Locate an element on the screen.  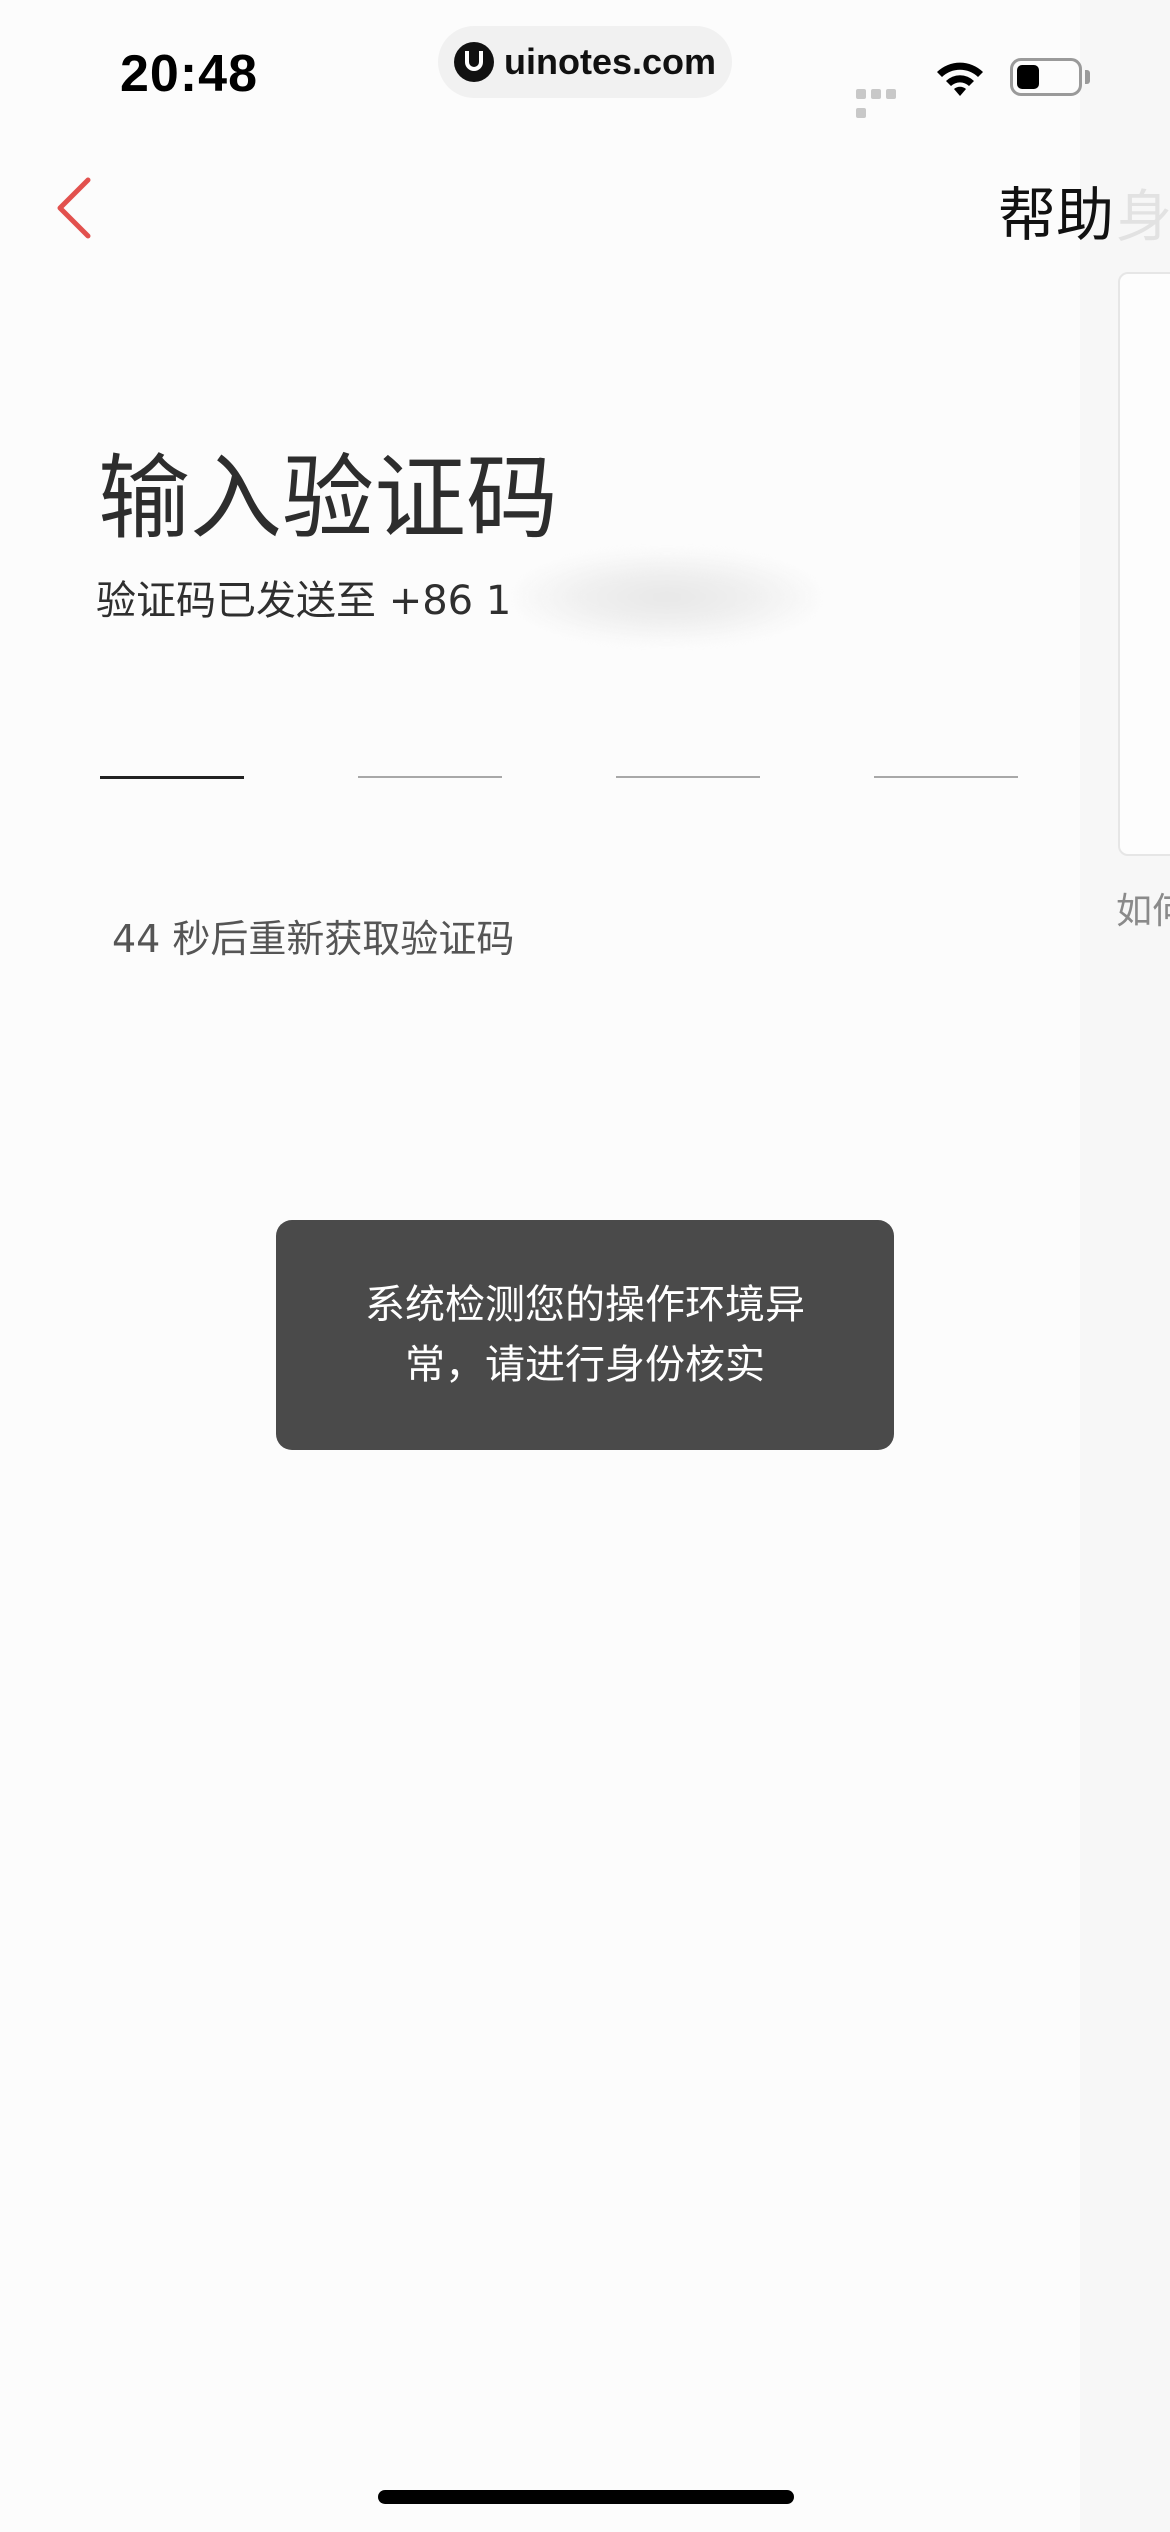
side-panel-text: 如何 is located at coordinates (1143, 911).